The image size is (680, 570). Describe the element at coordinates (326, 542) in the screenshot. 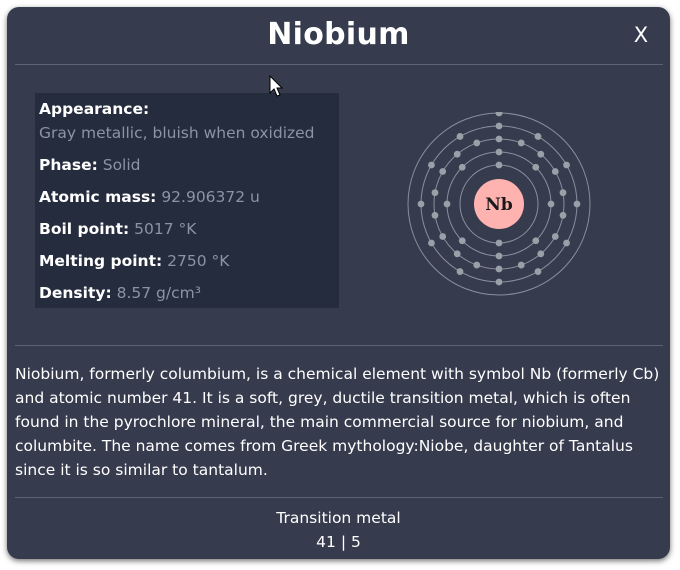

I see `atomic-number: 41` at that location.